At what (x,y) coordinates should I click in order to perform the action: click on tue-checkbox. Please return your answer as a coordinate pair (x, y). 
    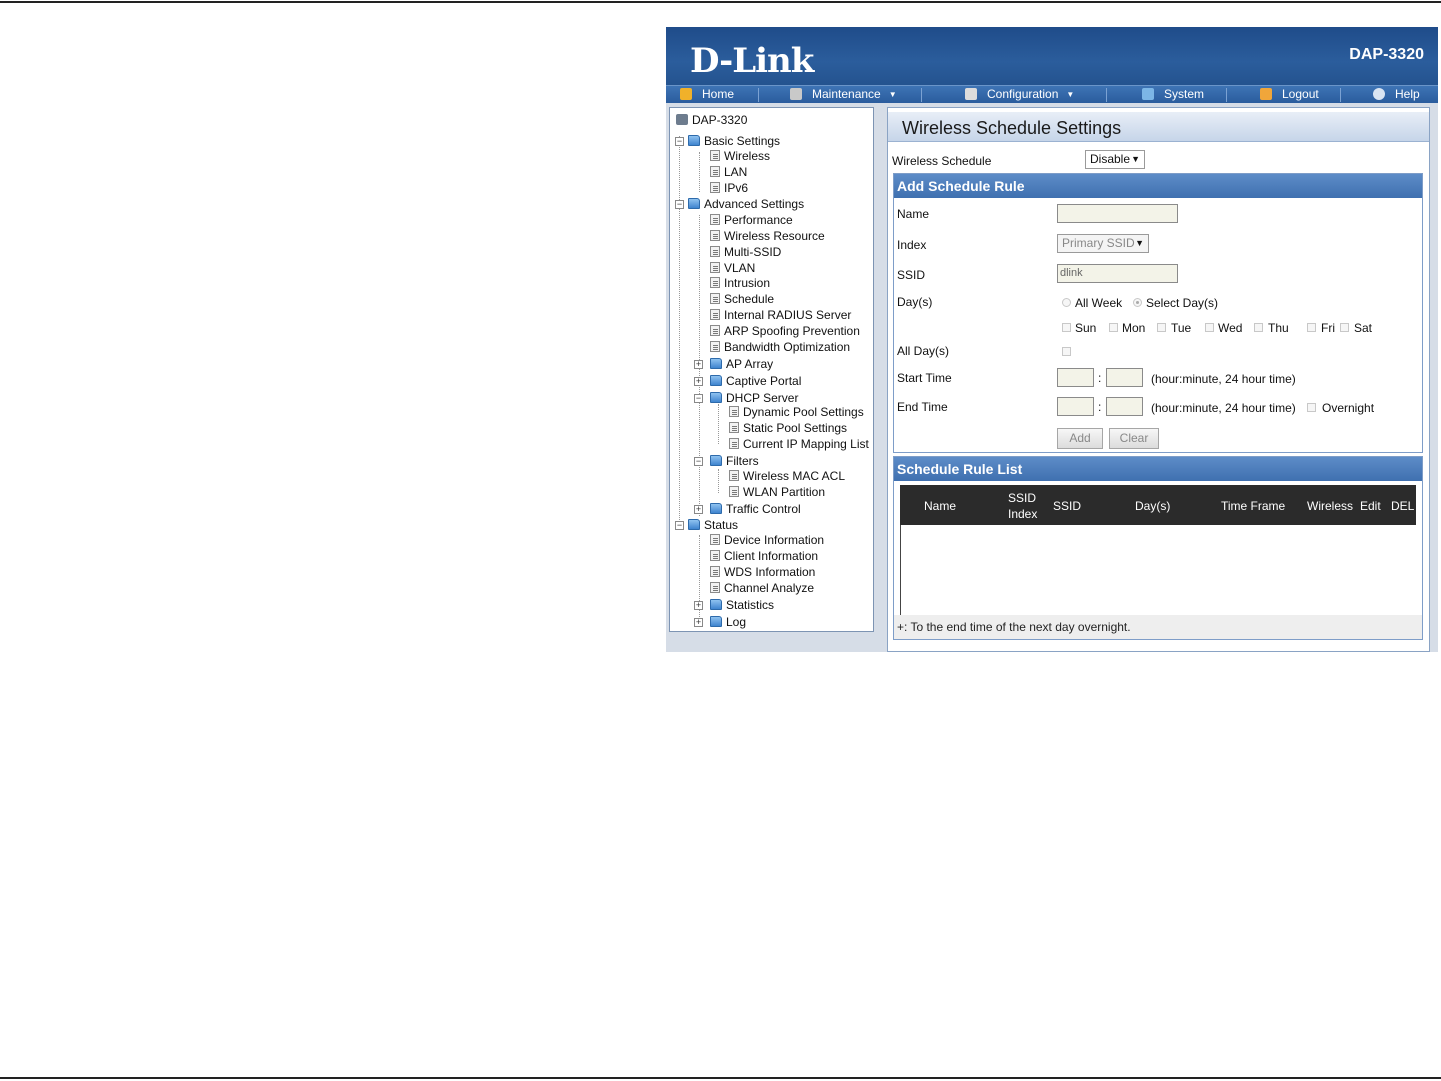
    Looking at the image, I should click on (1161, 327).